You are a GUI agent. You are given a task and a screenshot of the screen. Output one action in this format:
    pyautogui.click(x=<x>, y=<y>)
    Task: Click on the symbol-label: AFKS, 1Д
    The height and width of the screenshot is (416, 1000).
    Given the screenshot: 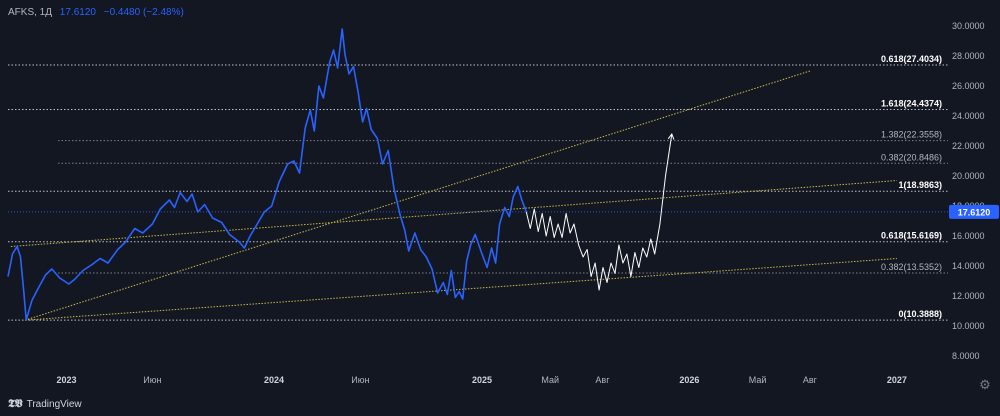 What is the action you would take?
    pyautogui.click(x=30, y=12)
    